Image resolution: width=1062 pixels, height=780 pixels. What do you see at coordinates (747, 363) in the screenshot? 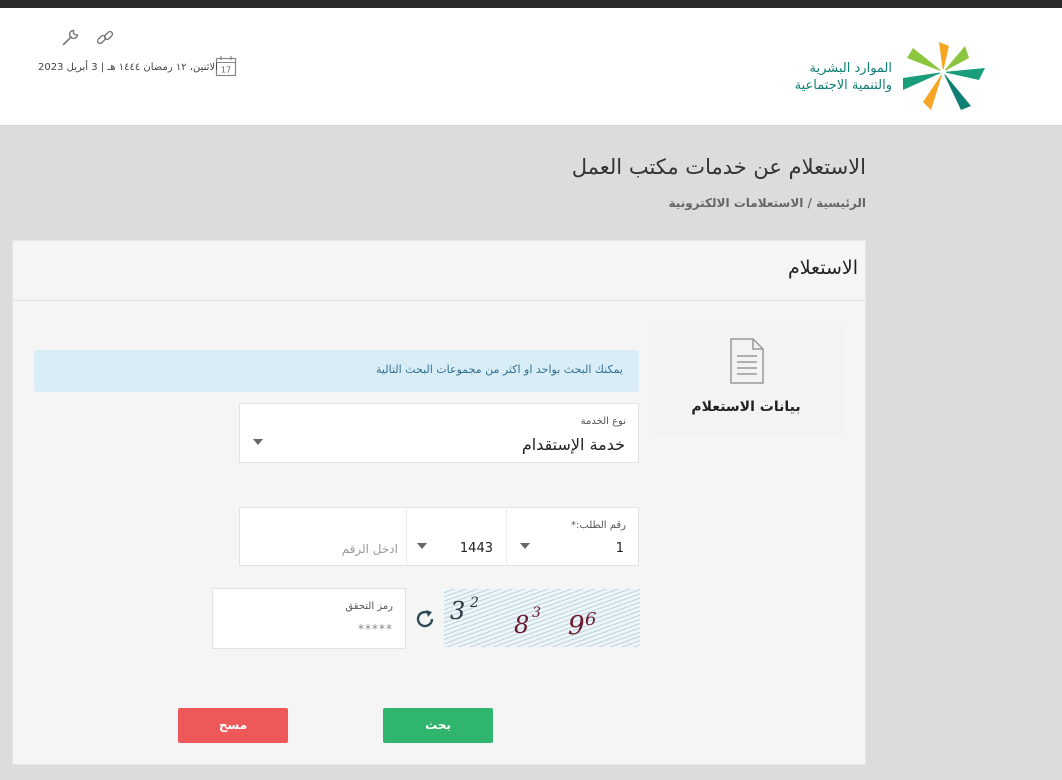
I see `document-icon` at bounding box center [747, 363].